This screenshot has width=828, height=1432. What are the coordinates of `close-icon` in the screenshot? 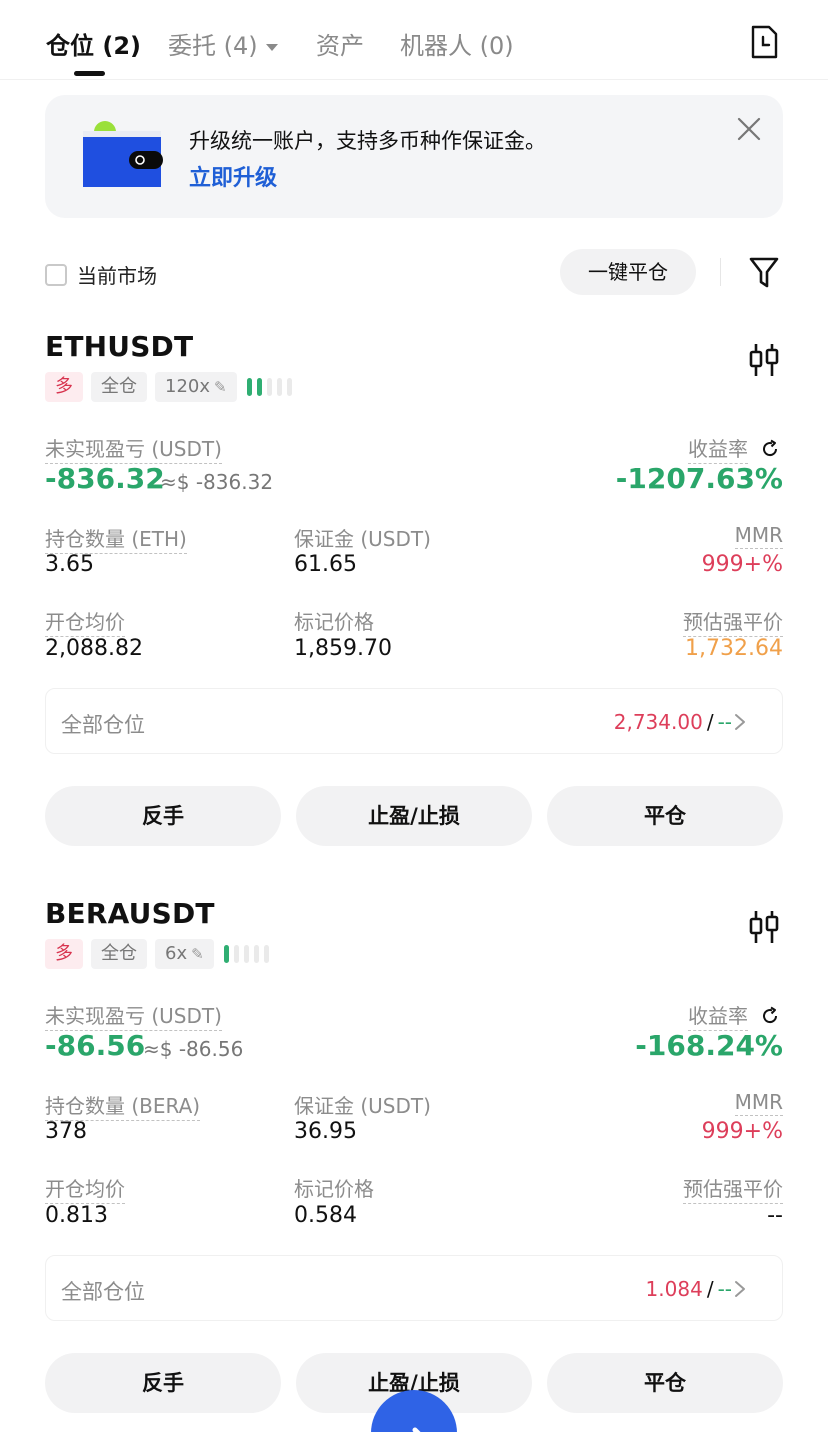 It's located at (749, 129).